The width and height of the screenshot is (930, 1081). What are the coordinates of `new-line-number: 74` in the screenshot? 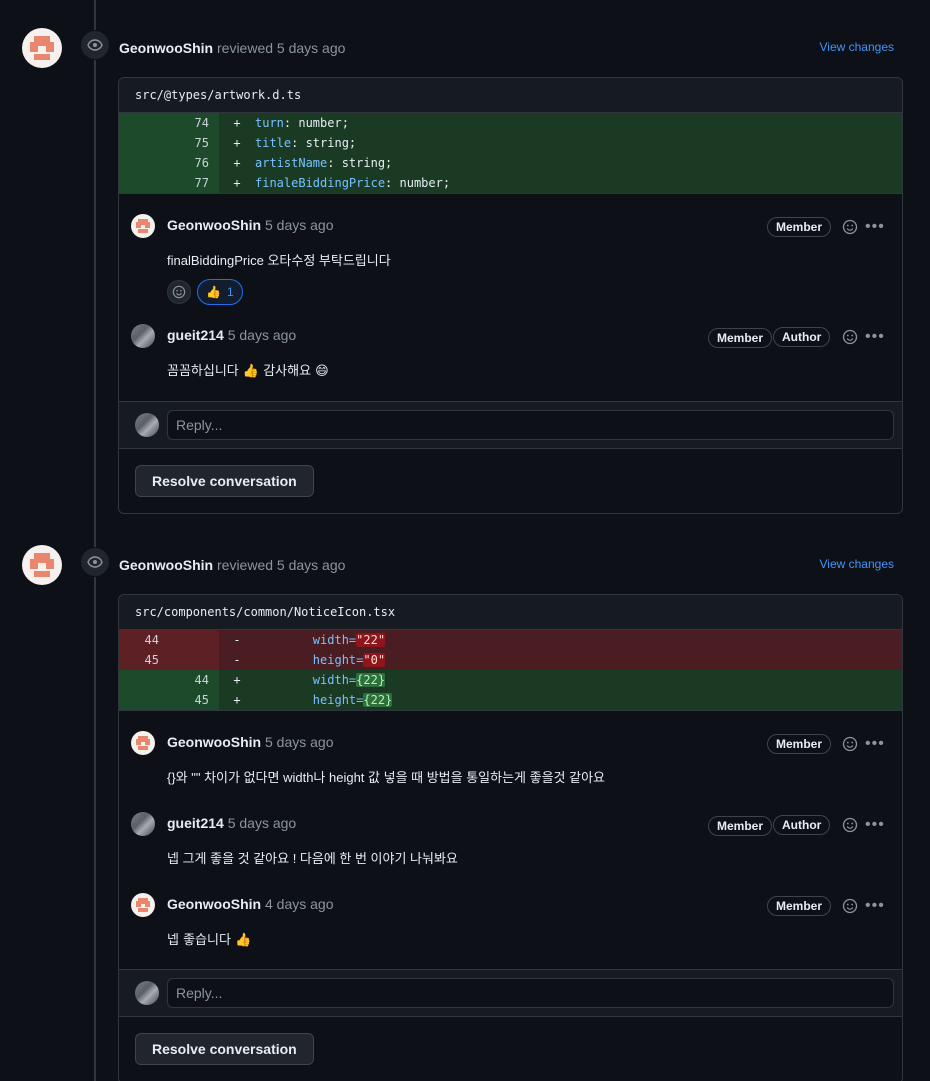 It's located at (194, 123).